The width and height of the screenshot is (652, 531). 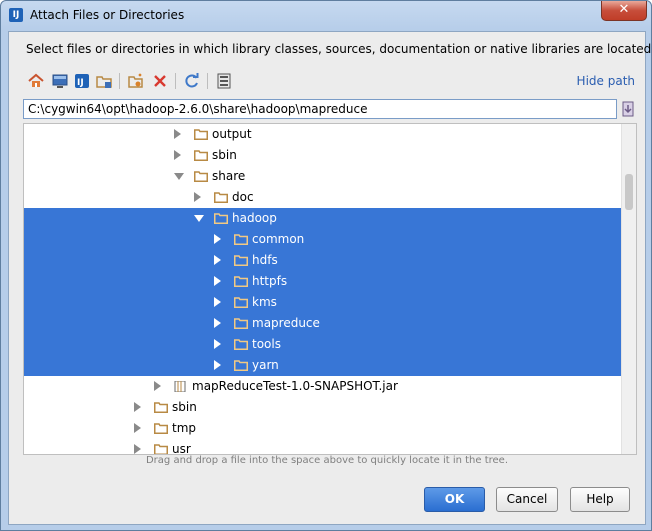 I want to click on tree-row-label: usr, so click(x=181, y=448).